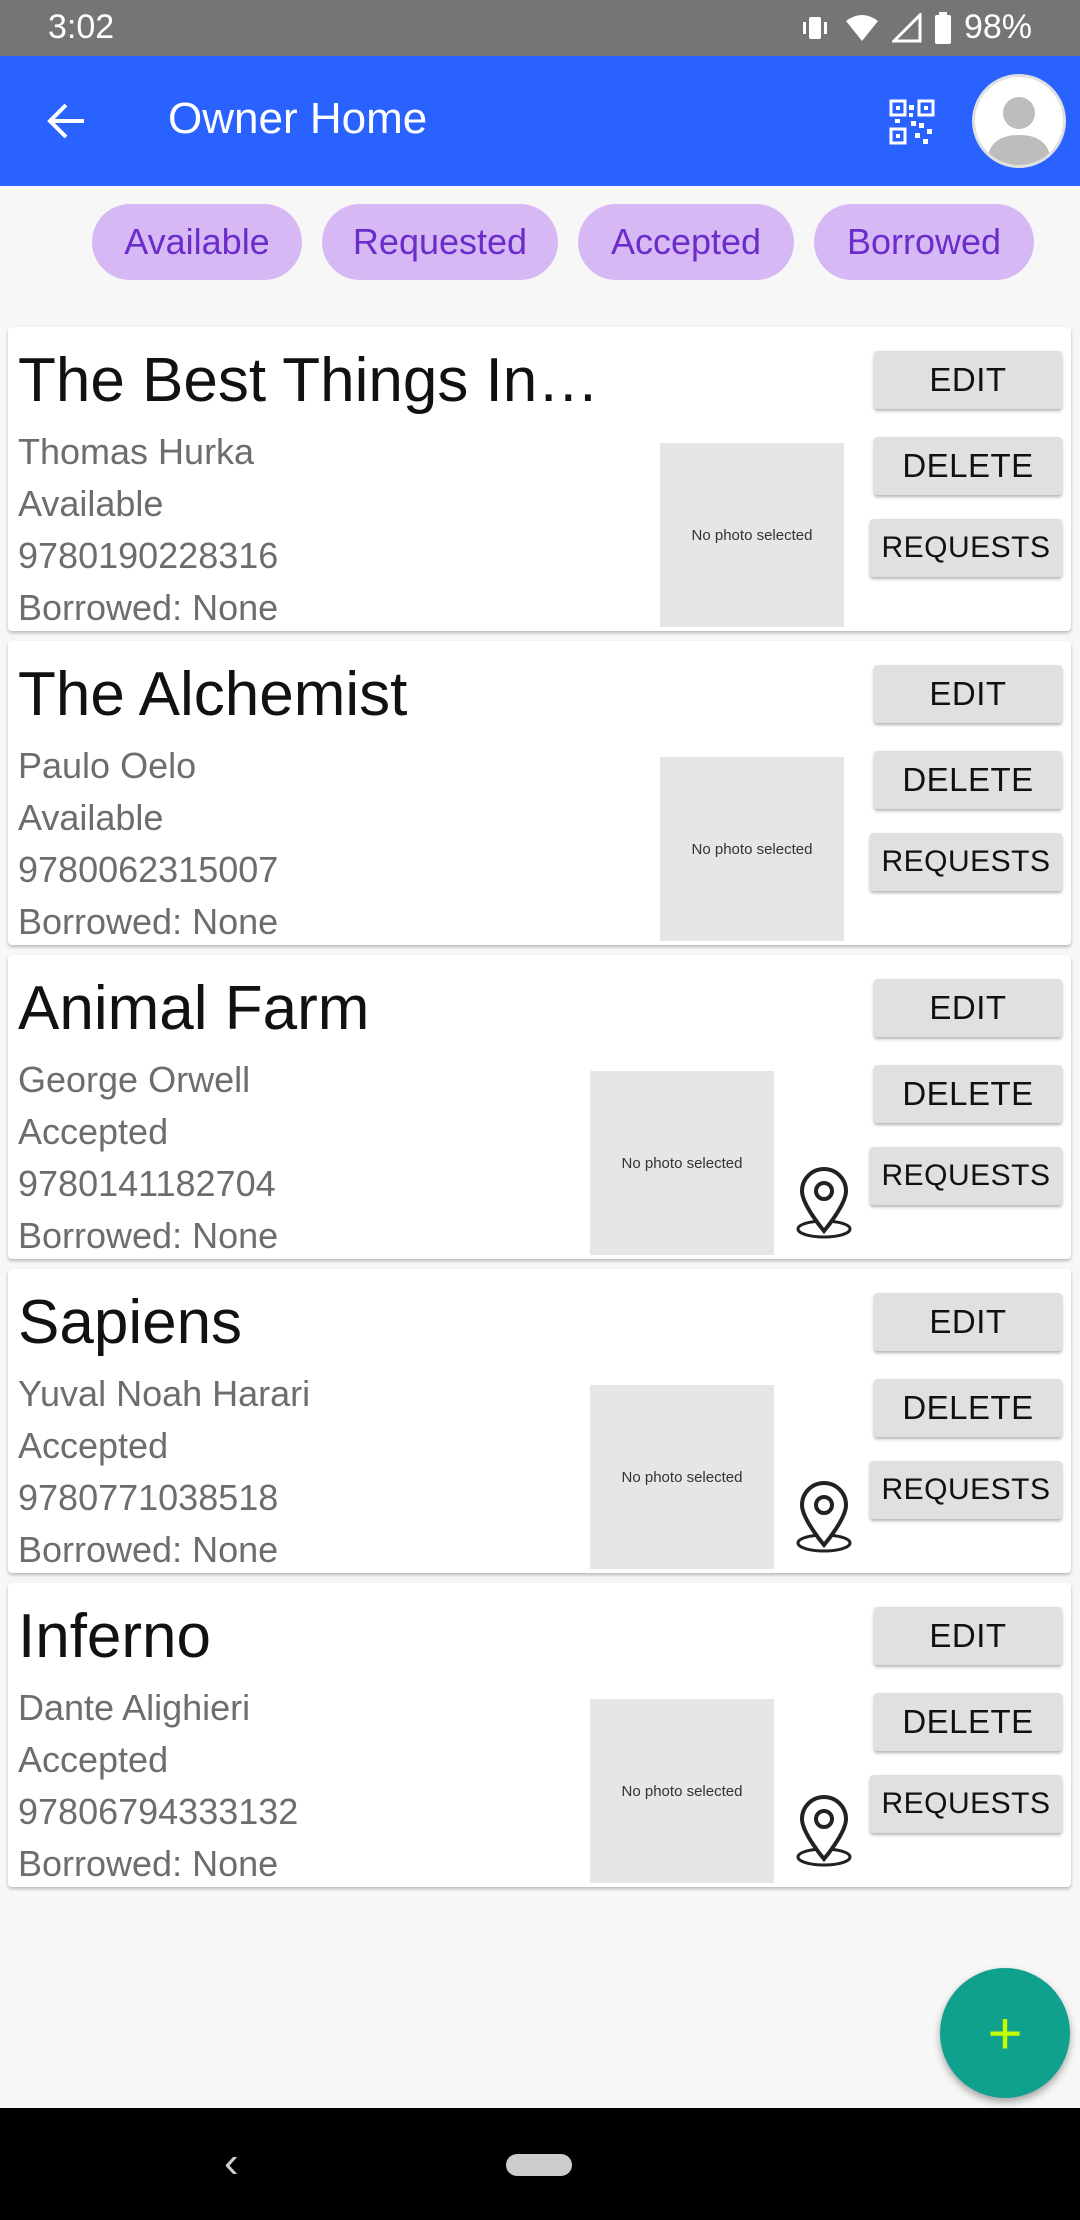 Image resolution: width=1080 pixels, height=2220 pixels. Describe the element at coordinates (158, 1811) in the screenshot. I see `book-isbn: 97806794333132` at that location.